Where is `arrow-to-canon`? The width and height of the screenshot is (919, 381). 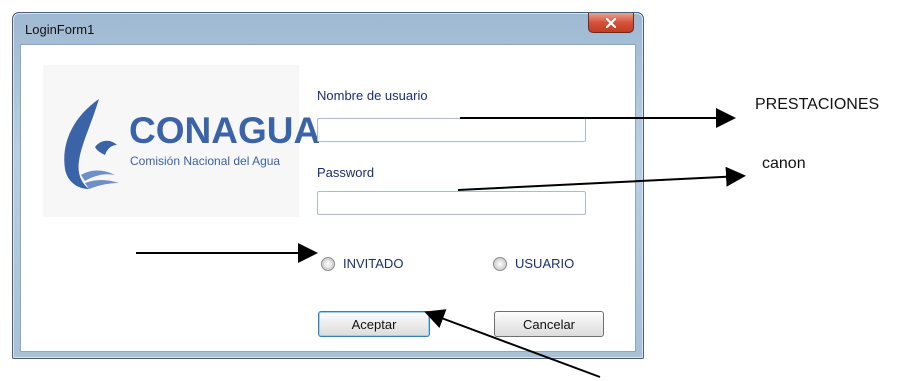 arrow-to-canon is located at coordinates (601, 178).